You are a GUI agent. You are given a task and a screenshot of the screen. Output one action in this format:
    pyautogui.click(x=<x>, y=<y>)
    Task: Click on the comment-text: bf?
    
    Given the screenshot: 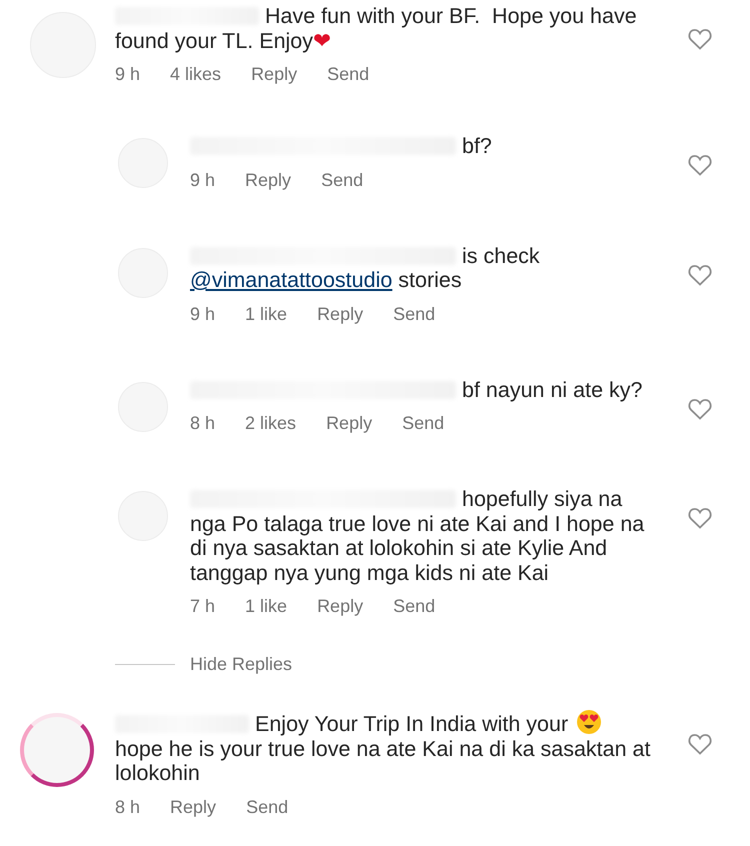 What is the action you would take?
    pyautogui.click(x=421, y=146)
    